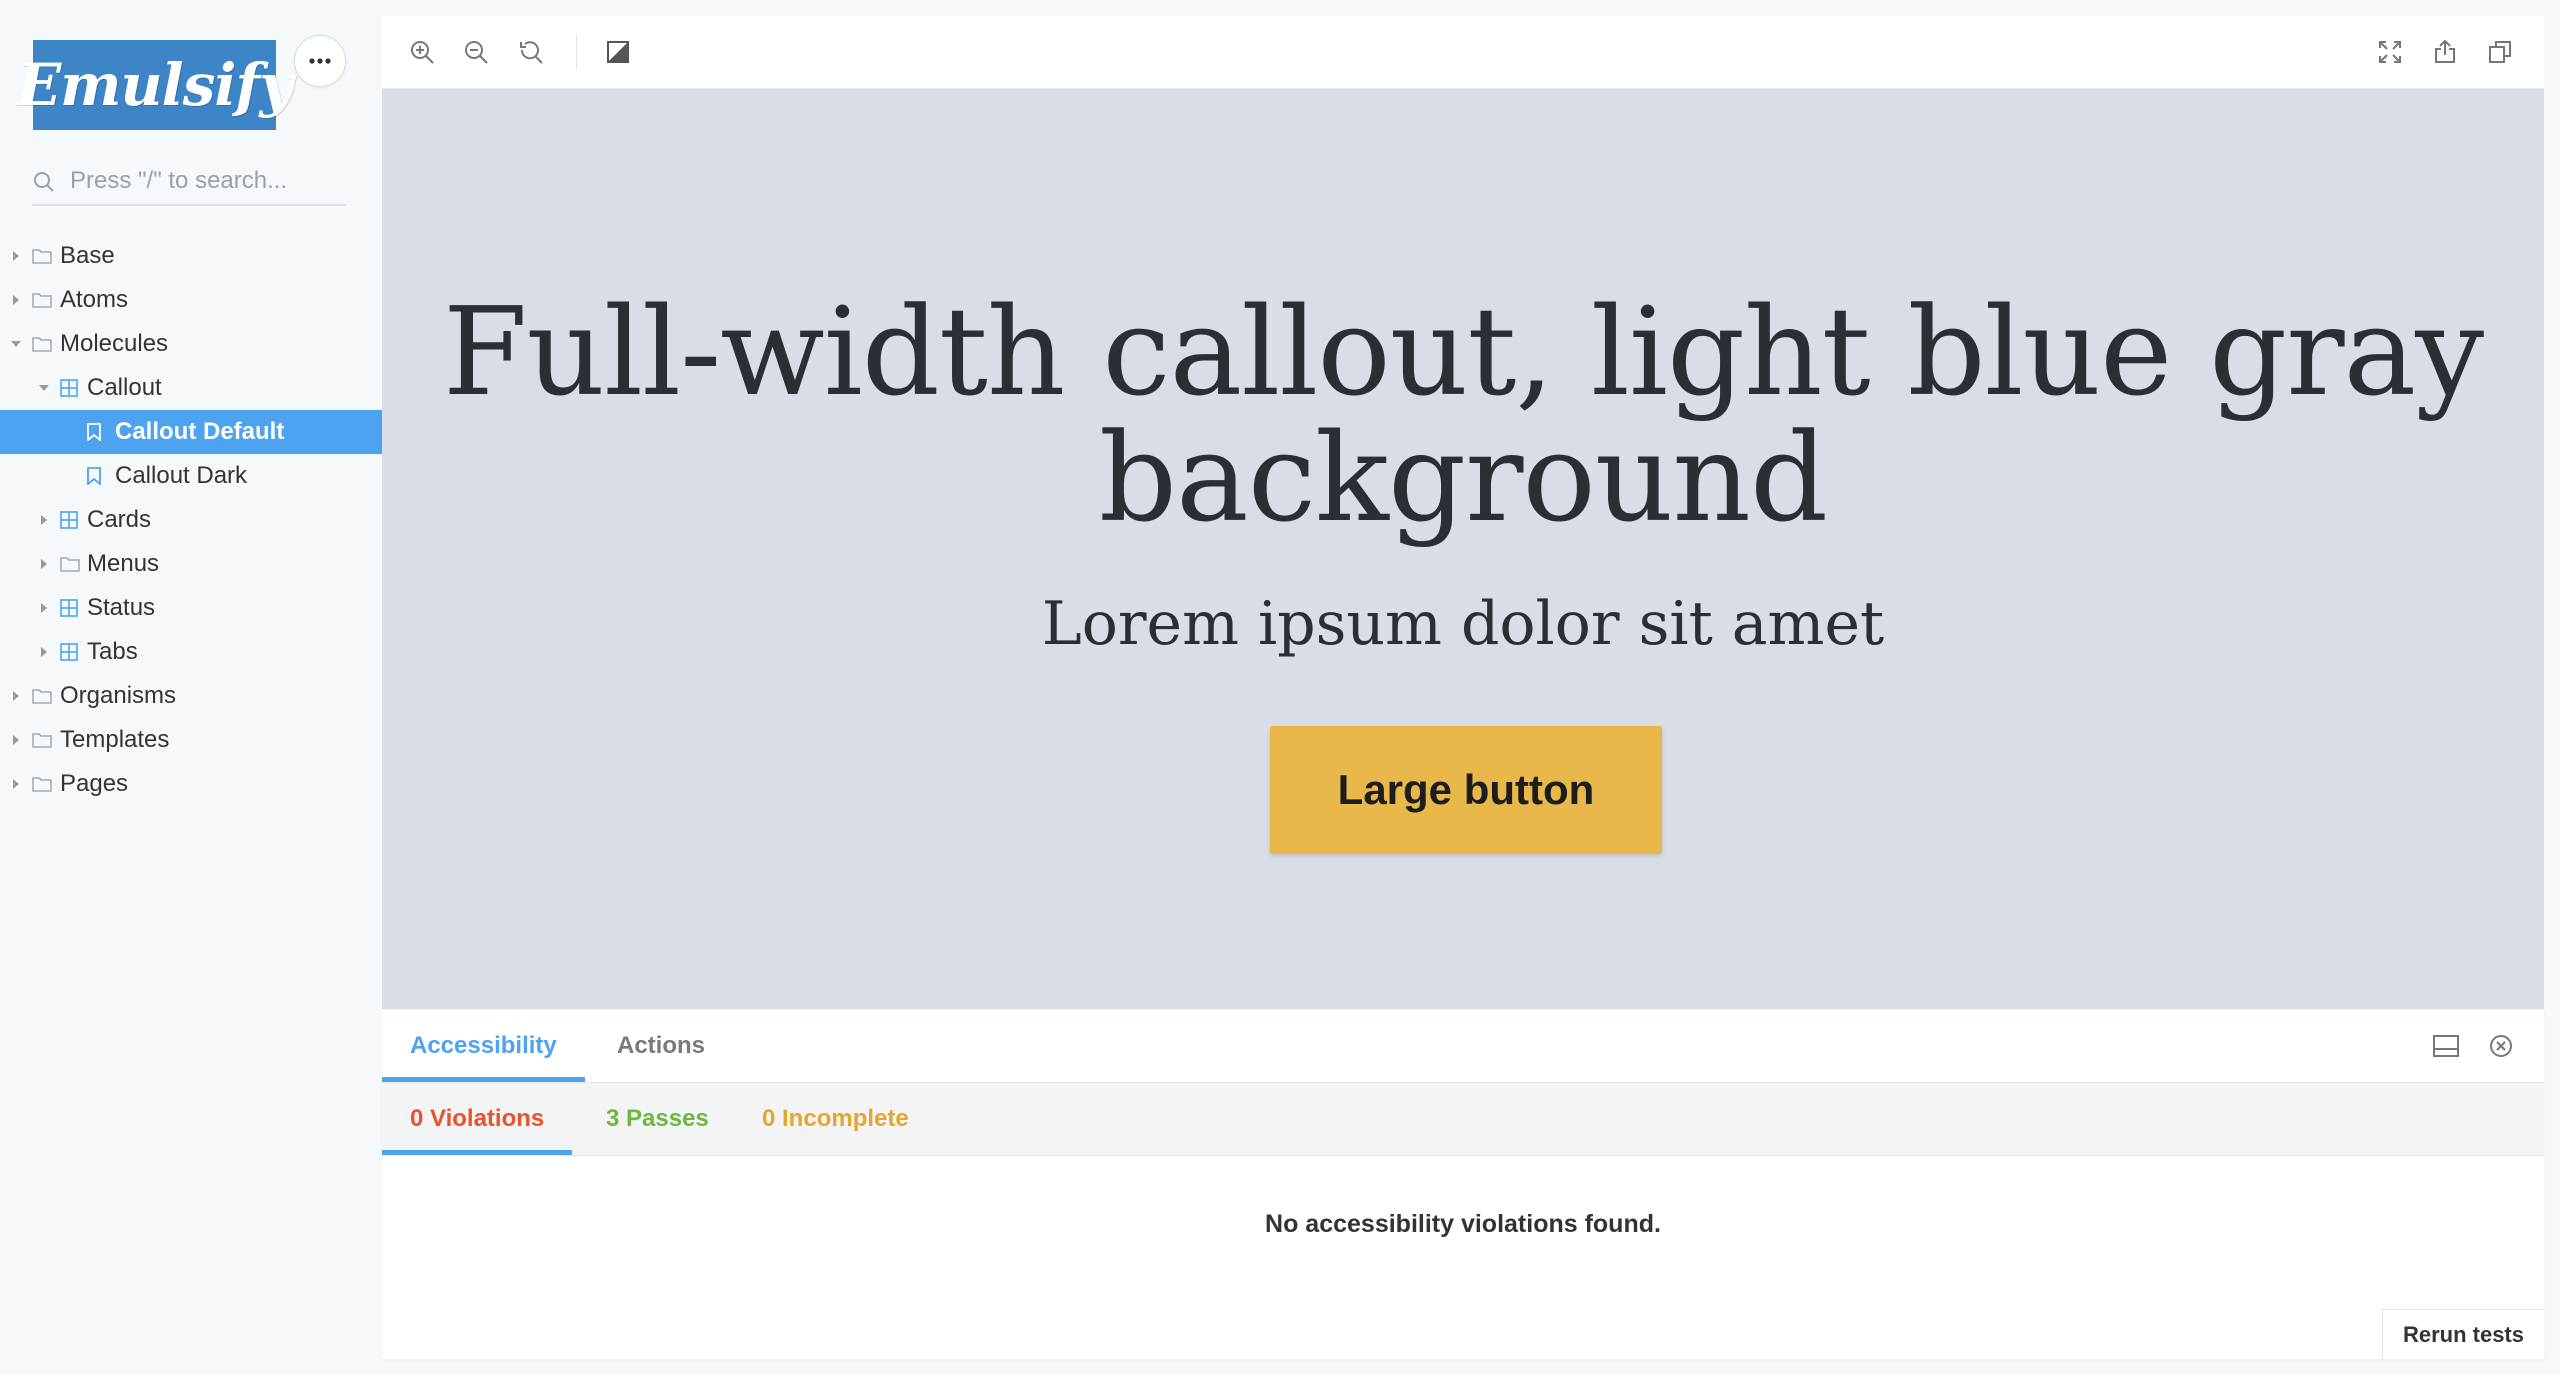 The image size is (2560, 1375). Describe the element at coordinates (115, 739) in the screenshot. I see `tree-item-label: Templates` at that location.